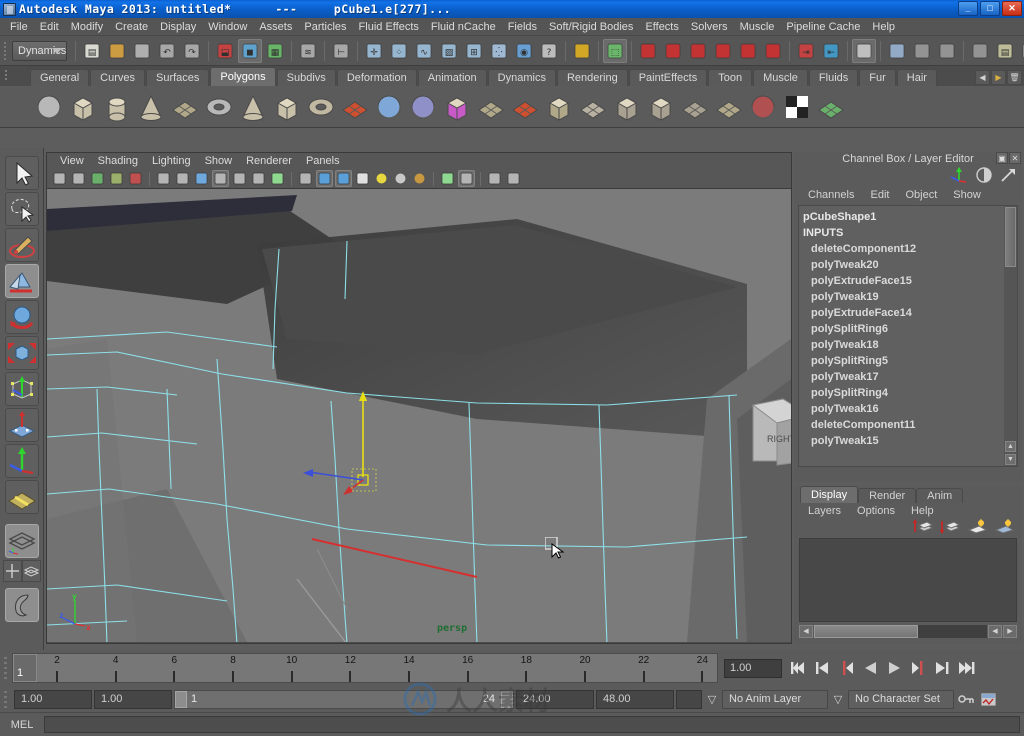 The width and height of the screenshot is (1024, 736). Describe the element at coordinates (689, 699) in the screenshot. I see `playback-speed-field` at that location.